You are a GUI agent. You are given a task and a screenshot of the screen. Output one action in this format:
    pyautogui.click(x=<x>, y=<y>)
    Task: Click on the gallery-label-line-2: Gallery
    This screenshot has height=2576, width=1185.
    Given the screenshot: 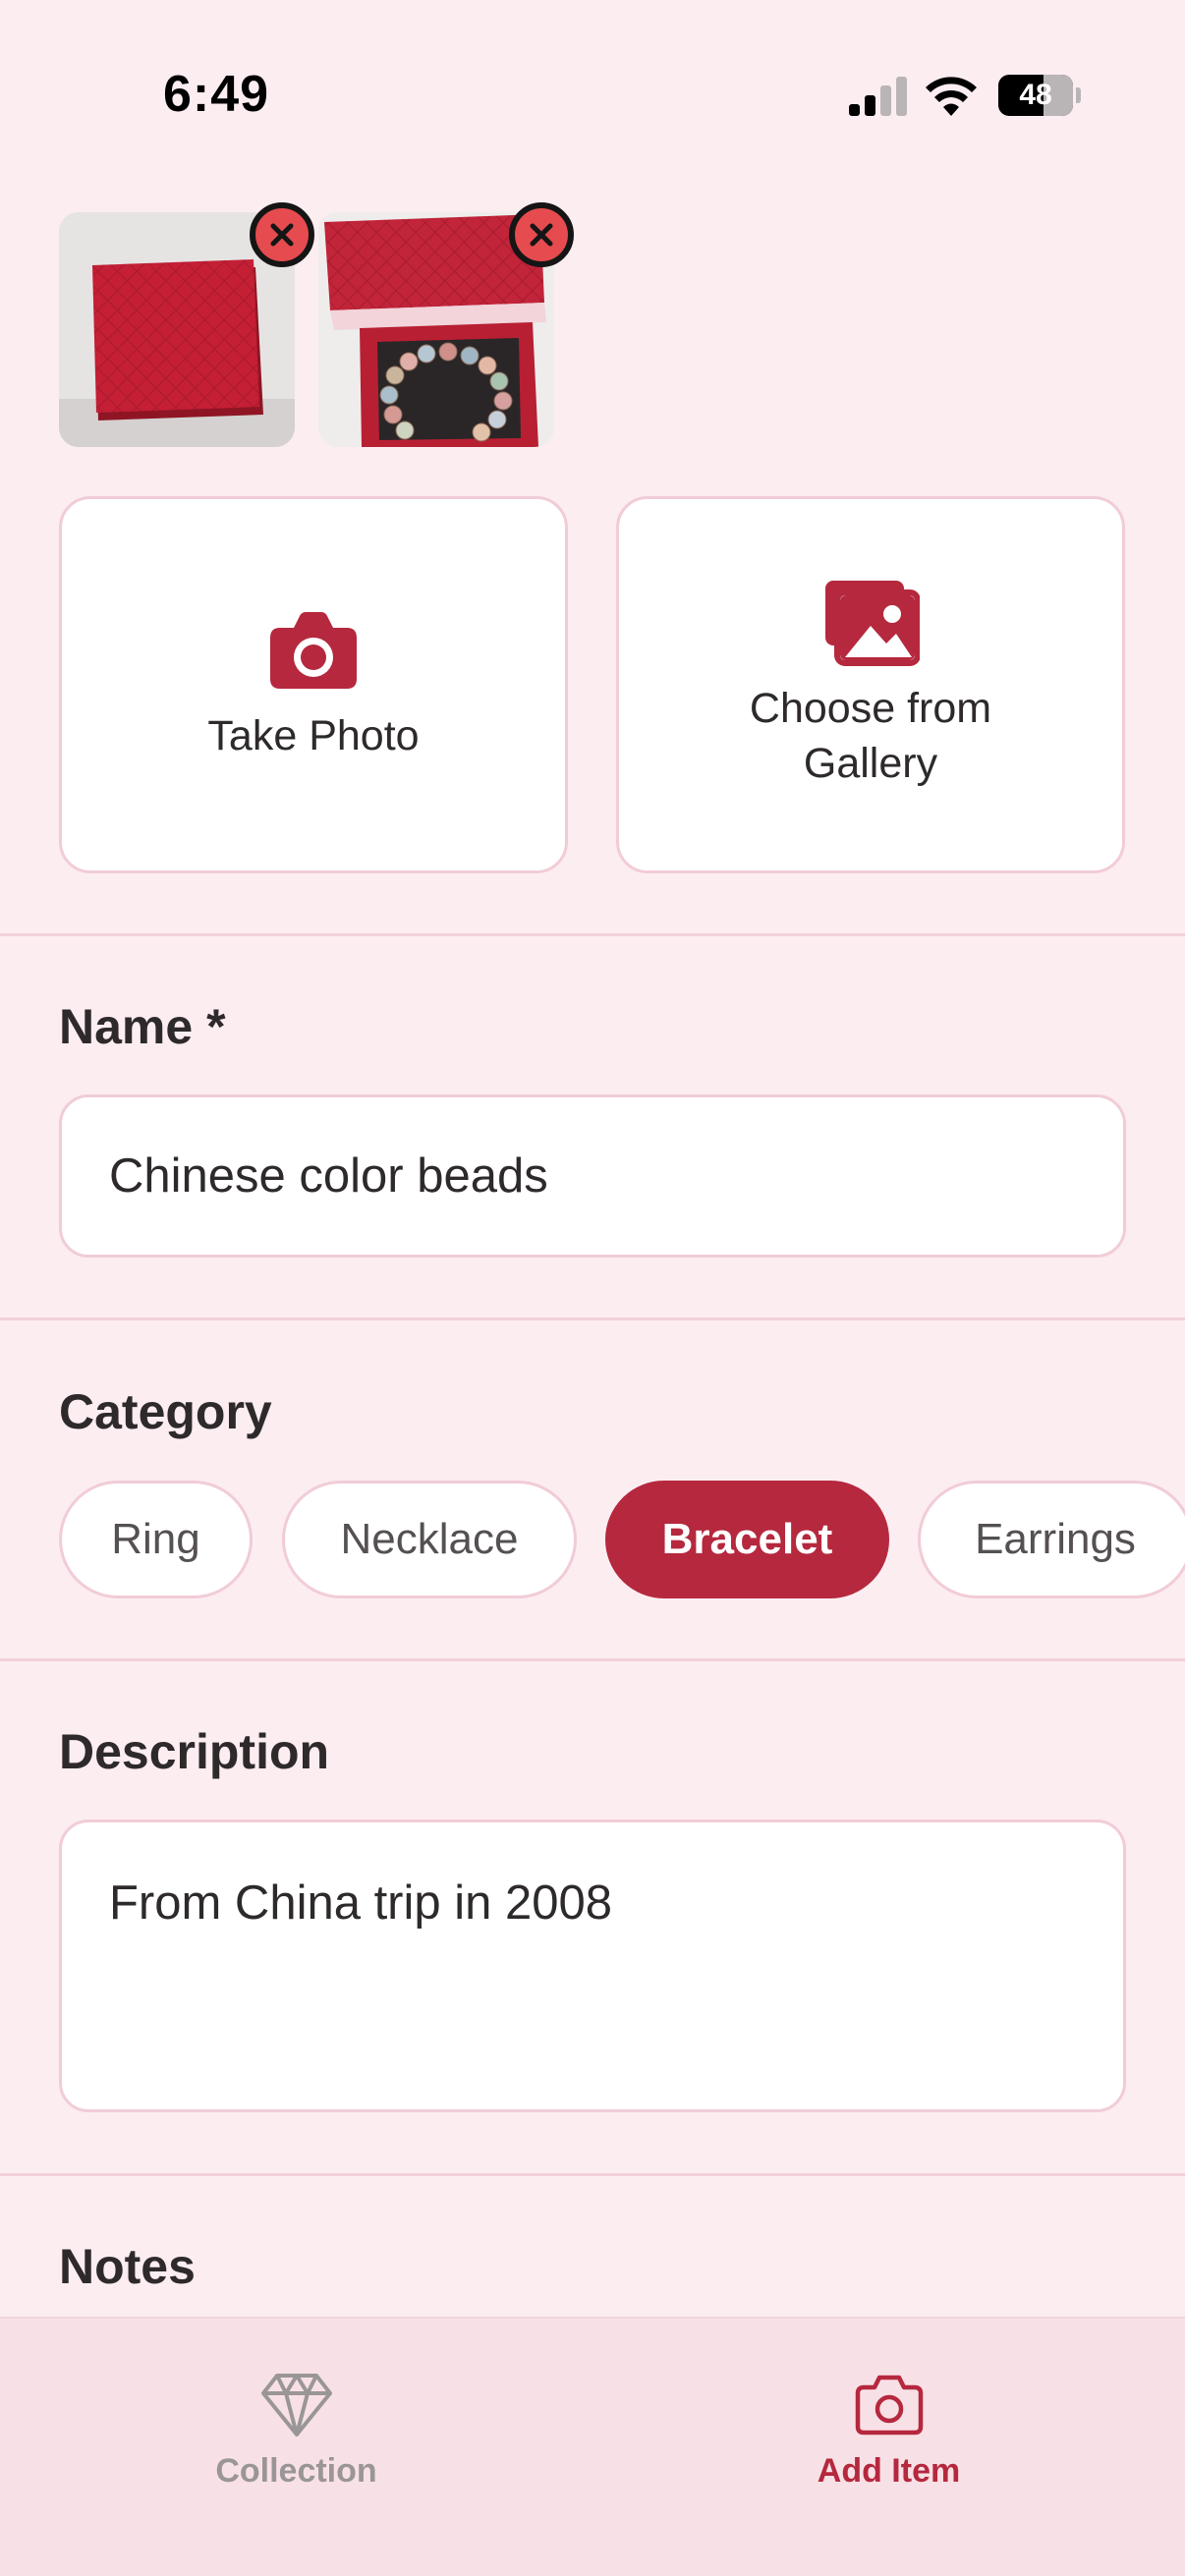 What is the action you would take?
    pyautogui.click(x=871, y=763)
    